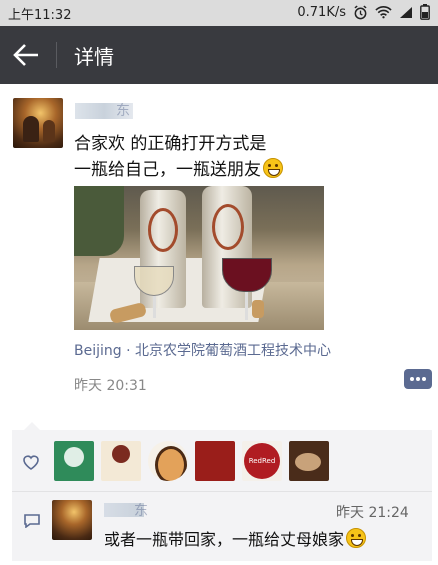  Describe the element at coordinates (31, 462) in the screenshot. I see `heart-icon` at that location.